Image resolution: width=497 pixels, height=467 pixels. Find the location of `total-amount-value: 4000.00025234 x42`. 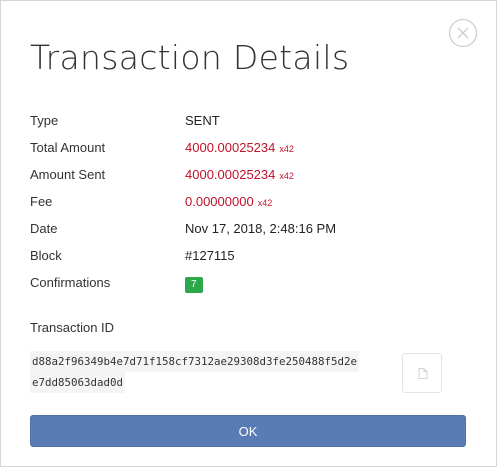

total-amount-value: 4000.00025234 x42 is located at coordinates (239, 148).